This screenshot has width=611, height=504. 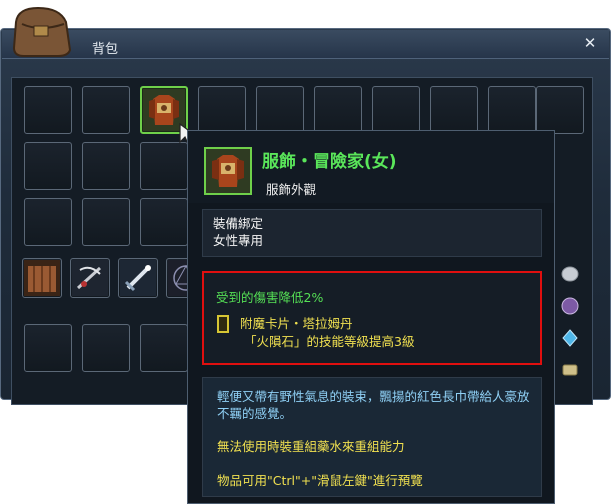 What do you see at coordinates (42, 31) in the screenshot?
I see `bag-icon` at bounding box center [42, 31].